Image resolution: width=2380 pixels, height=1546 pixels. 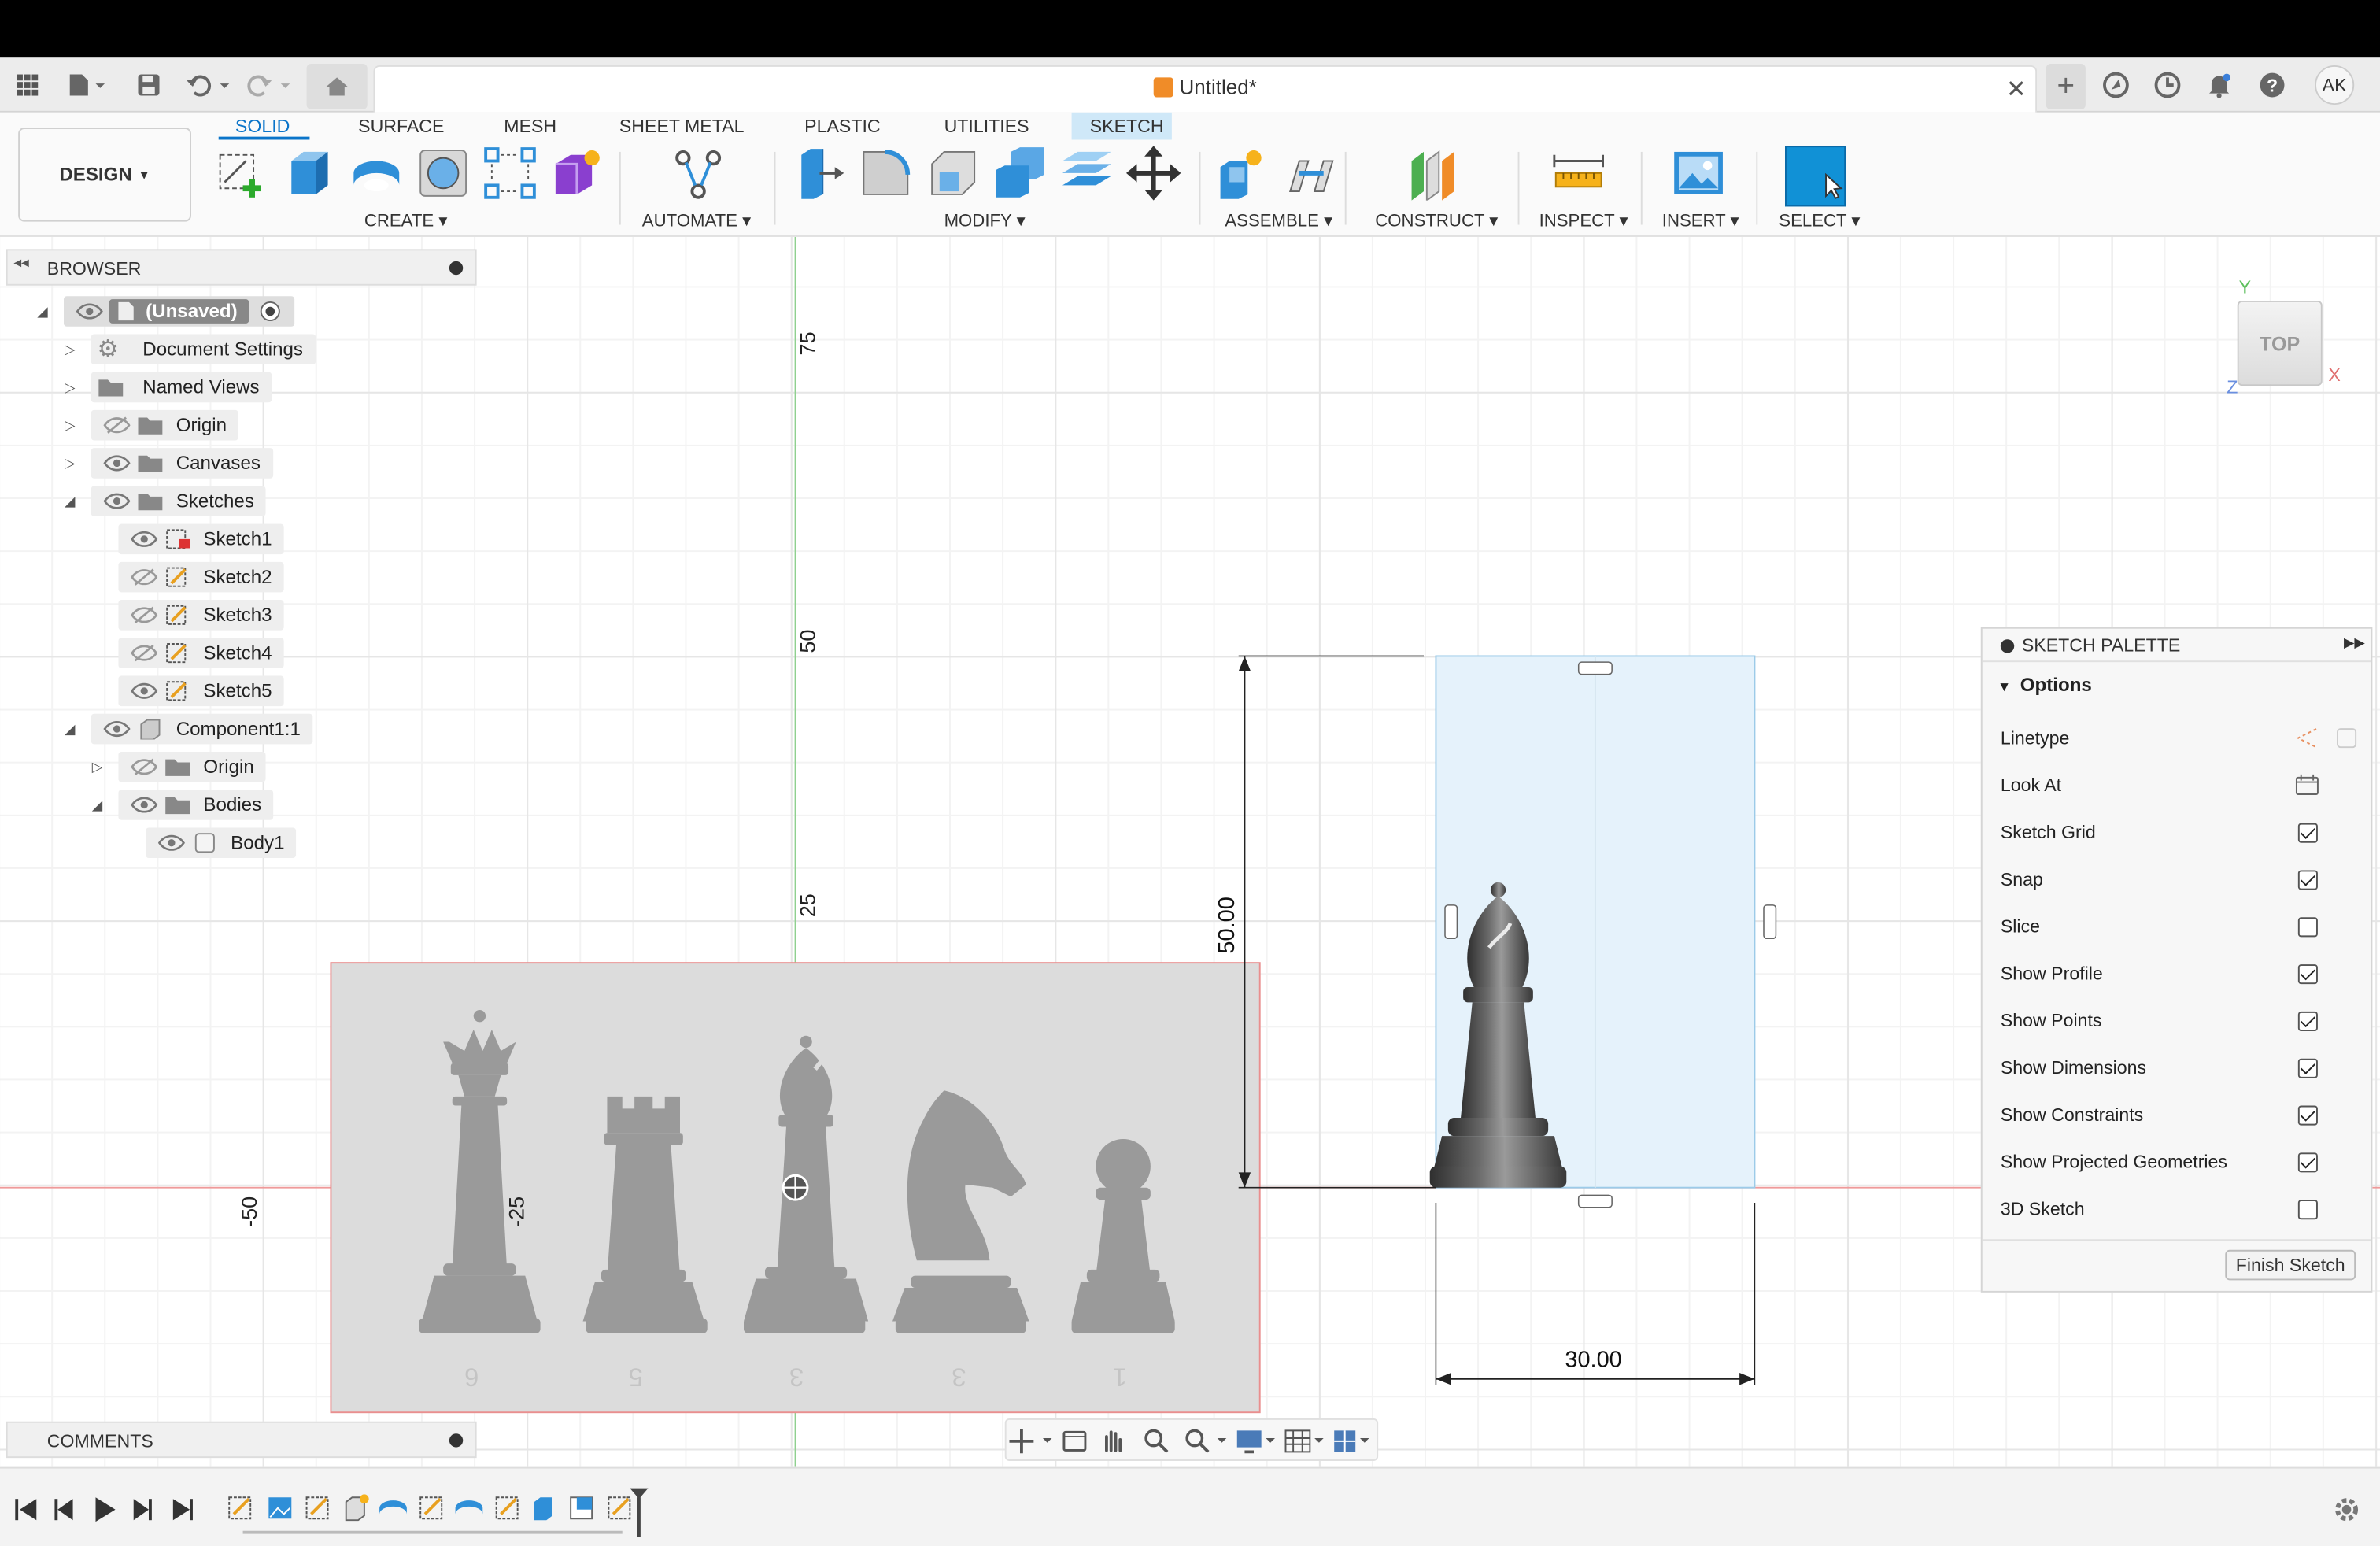 I want to click on tab-utilities: UTILITIES, so click(x=986, y=127).